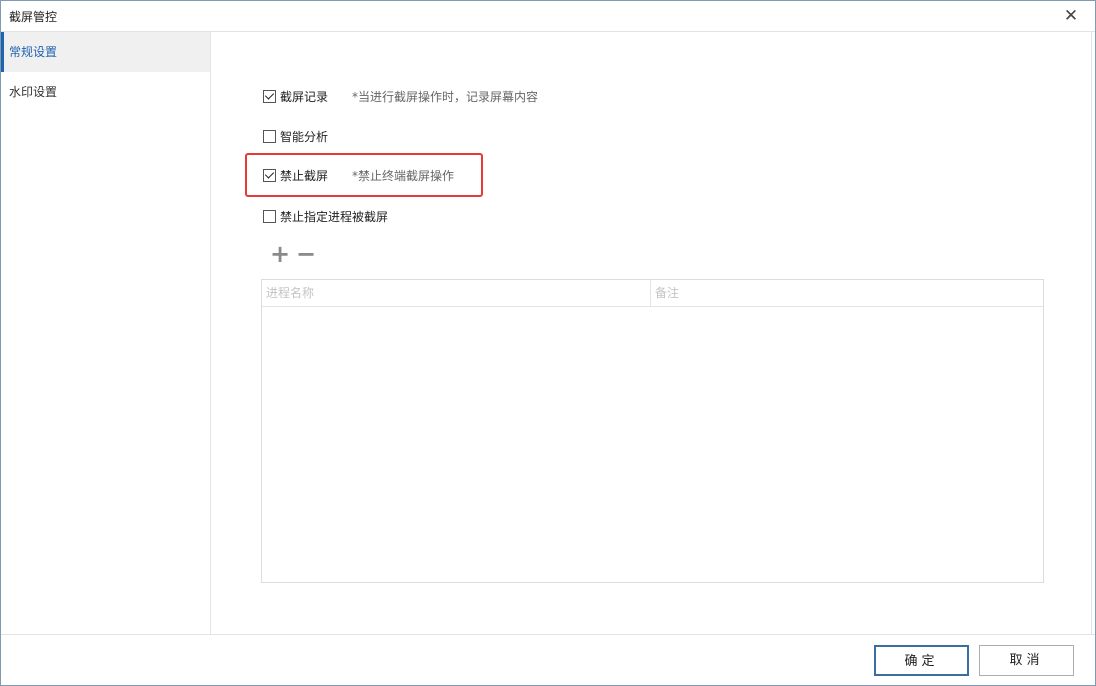  I want to click on screenshot-record-checkbox, so click(269, 96).